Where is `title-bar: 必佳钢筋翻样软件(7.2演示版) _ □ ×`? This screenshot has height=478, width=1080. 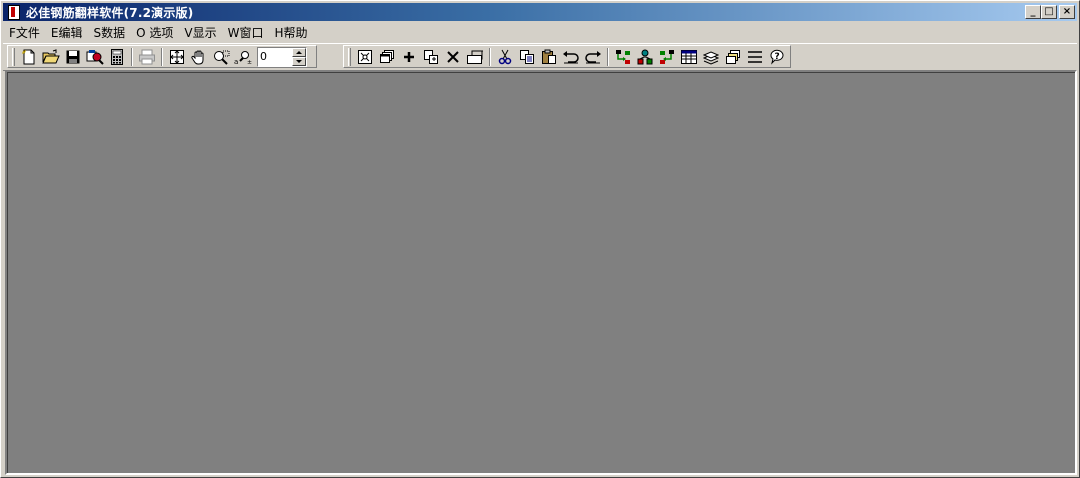
title-bar: 必佳钢筋翻样软件(7.2演示版) _ □ × is located at coordinates (540, 12).